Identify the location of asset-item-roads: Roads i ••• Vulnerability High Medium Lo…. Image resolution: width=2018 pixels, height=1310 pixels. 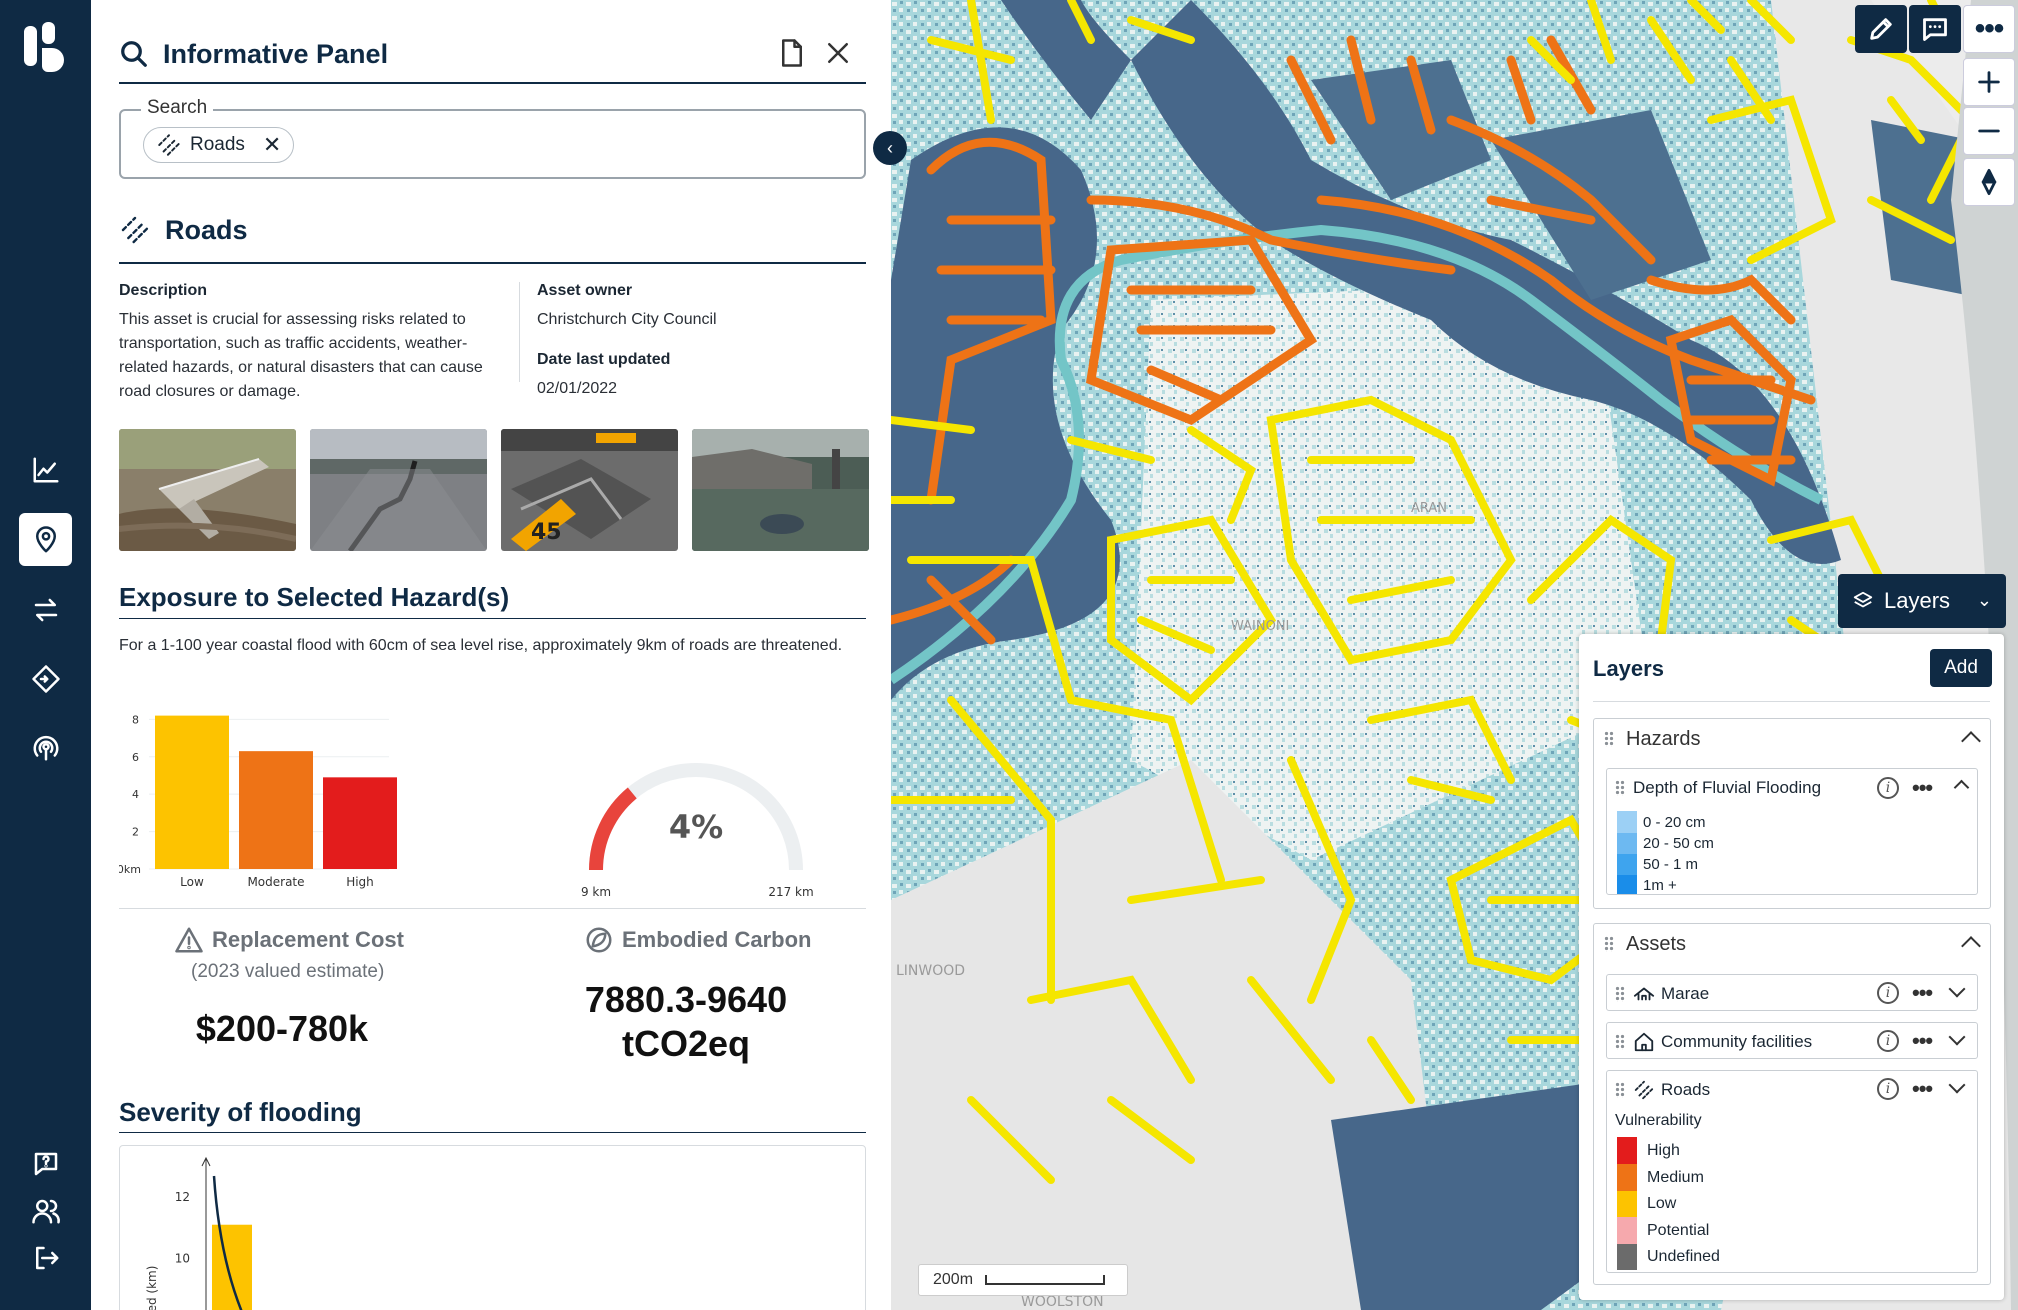
(1792, 1171).